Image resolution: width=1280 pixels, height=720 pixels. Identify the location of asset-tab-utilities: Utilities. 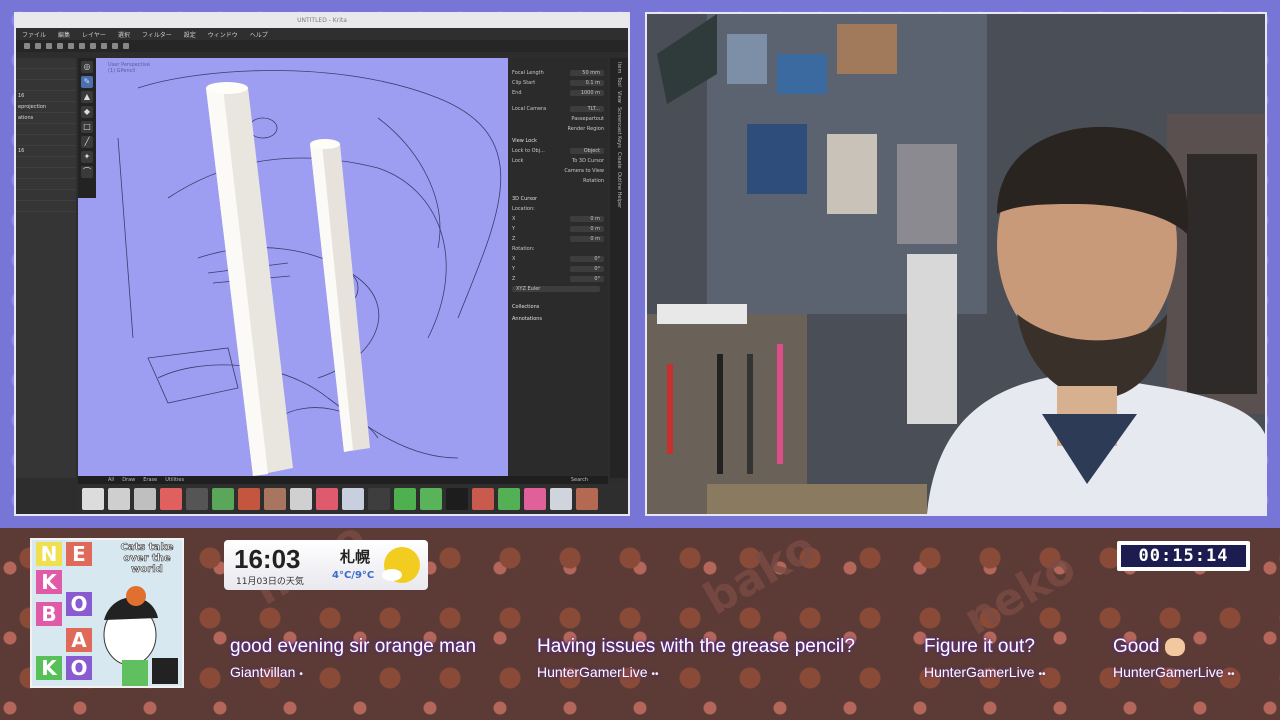
(174, 480).